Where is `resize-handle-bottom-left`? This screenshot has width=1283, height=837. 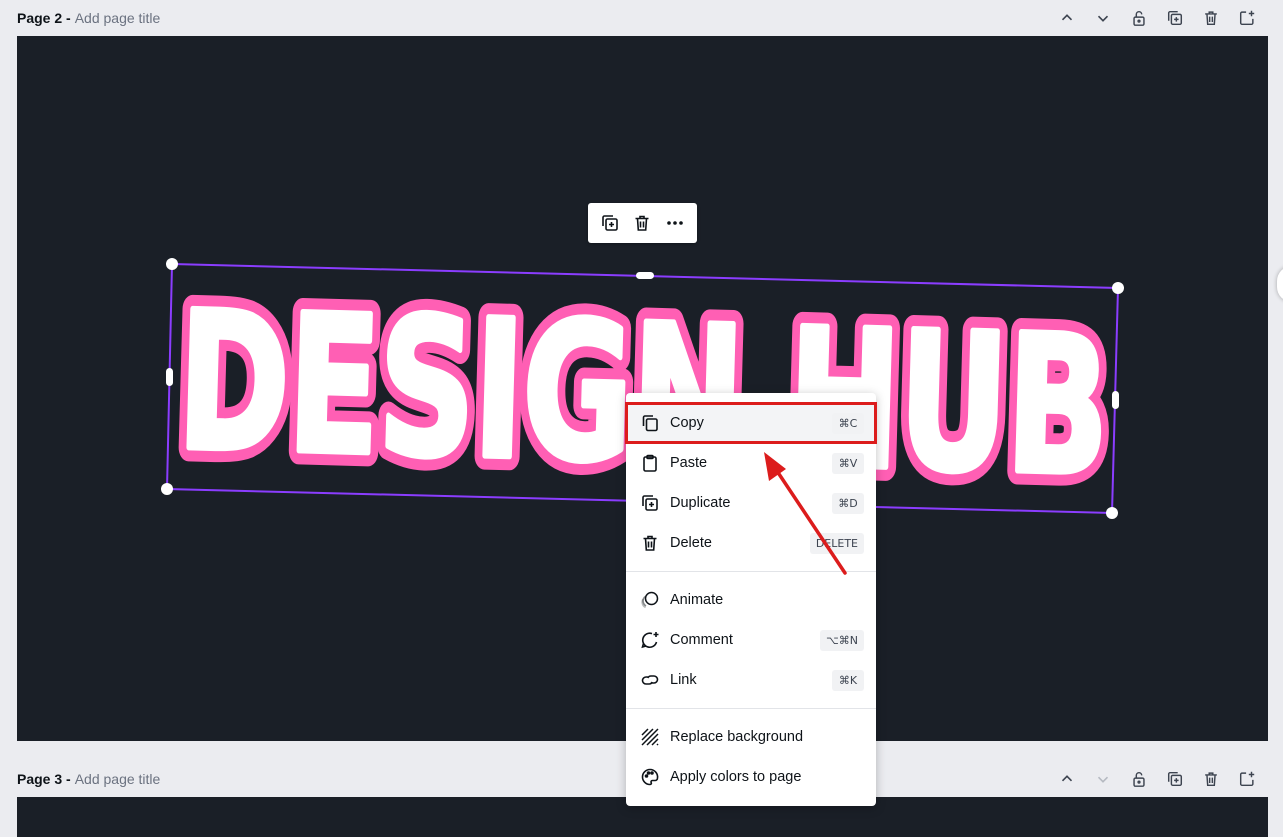
resize-handle-bottom-left is located at coordinates (167, 489).